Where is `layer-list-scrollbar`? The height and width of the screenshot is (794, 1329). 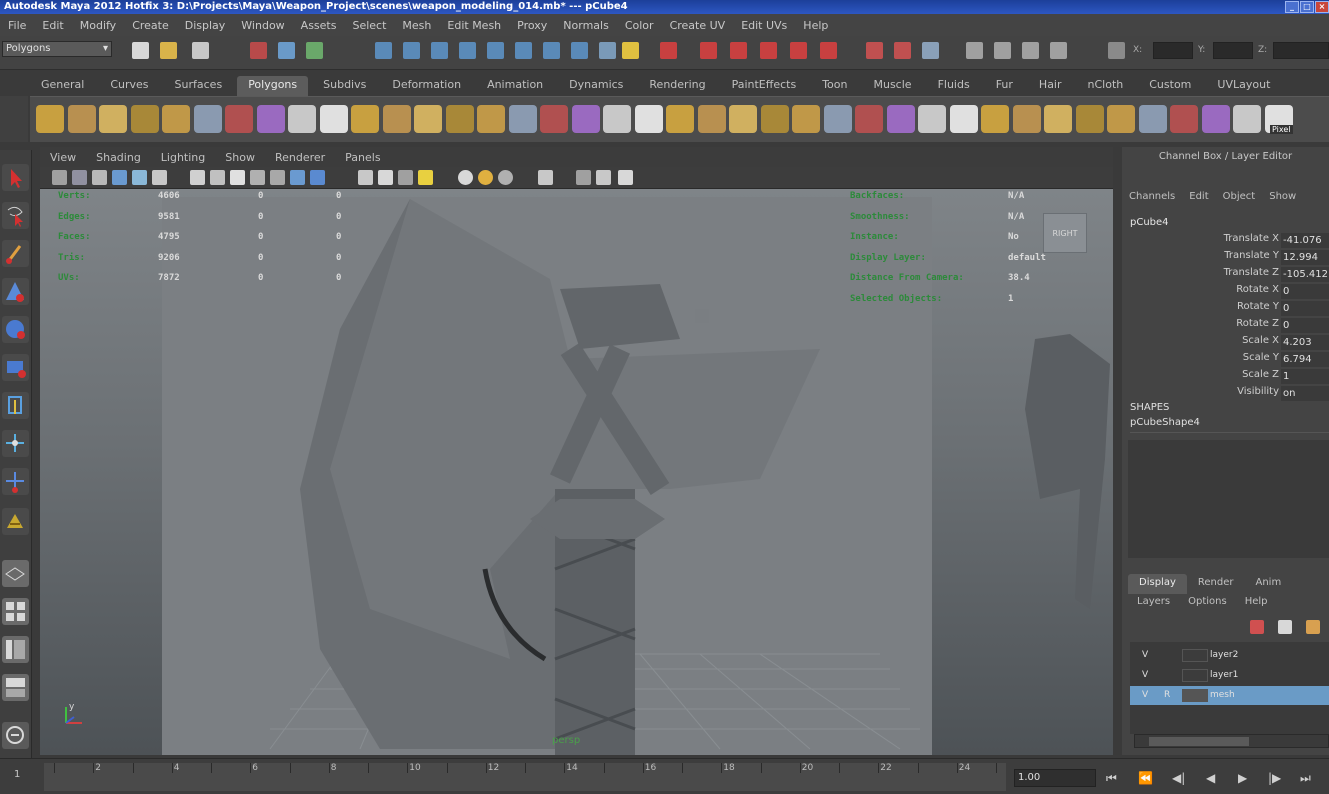
layer-list-scrollbar is located at coordinates (1231, 741).